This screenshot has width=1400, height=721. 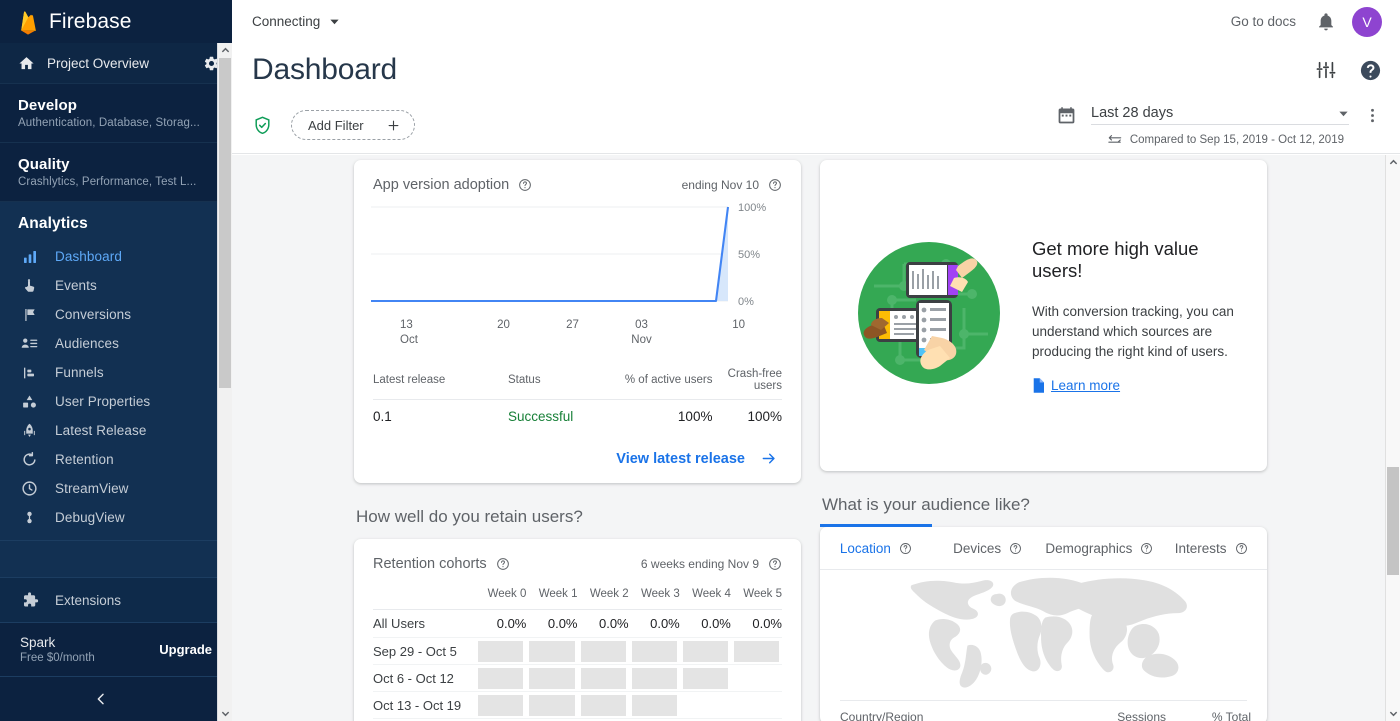 I want to click on tune-icon, so click(x=1326, y=70).